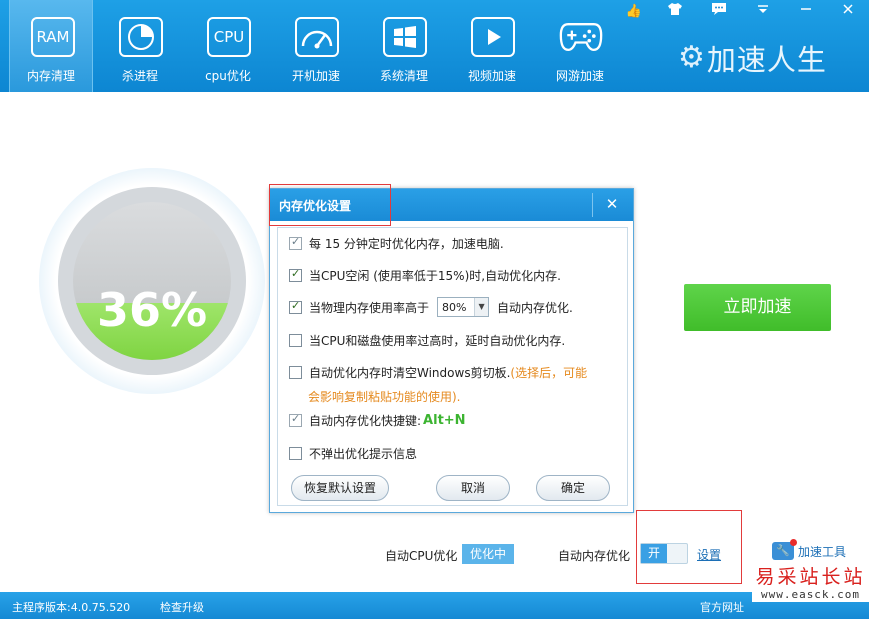 This screenshot has width=869, height=619. I want to click on watermark: 易采站长站 www.easck.com, so click(810, 584).